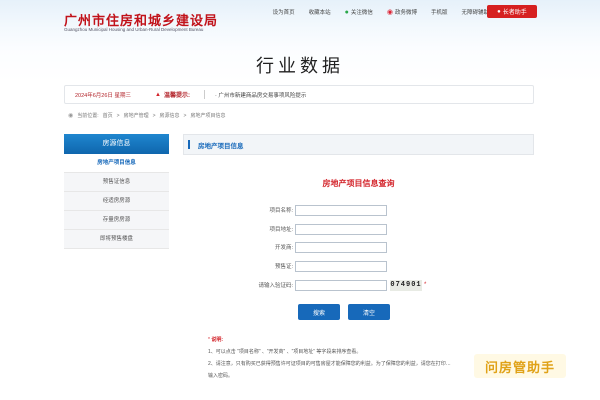  I want to click on link-label: 关注微信, so click(361, 13).